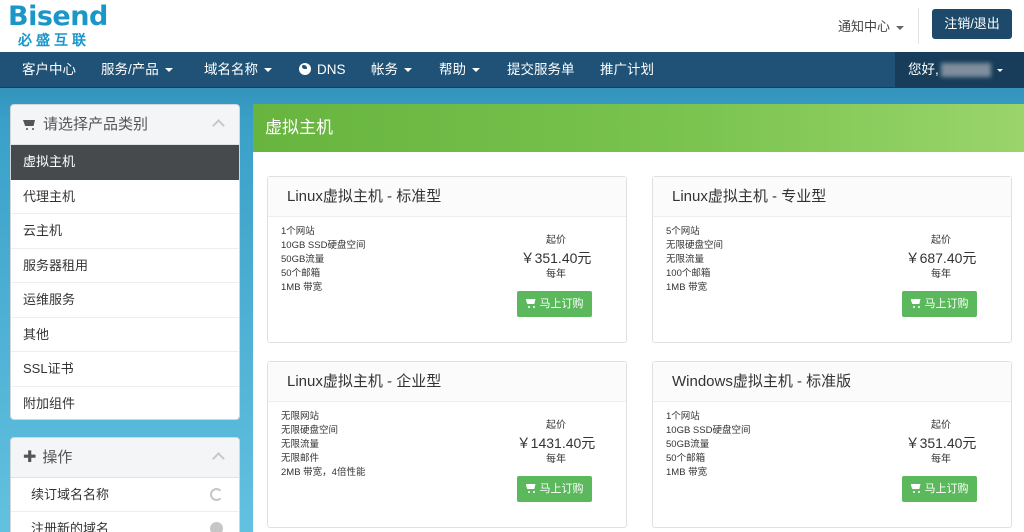  What do you see at coordinates (96, 124) in the screenshot?
I see `category-panel-title: 请选择产品类别` at bounding box center [96, 124].